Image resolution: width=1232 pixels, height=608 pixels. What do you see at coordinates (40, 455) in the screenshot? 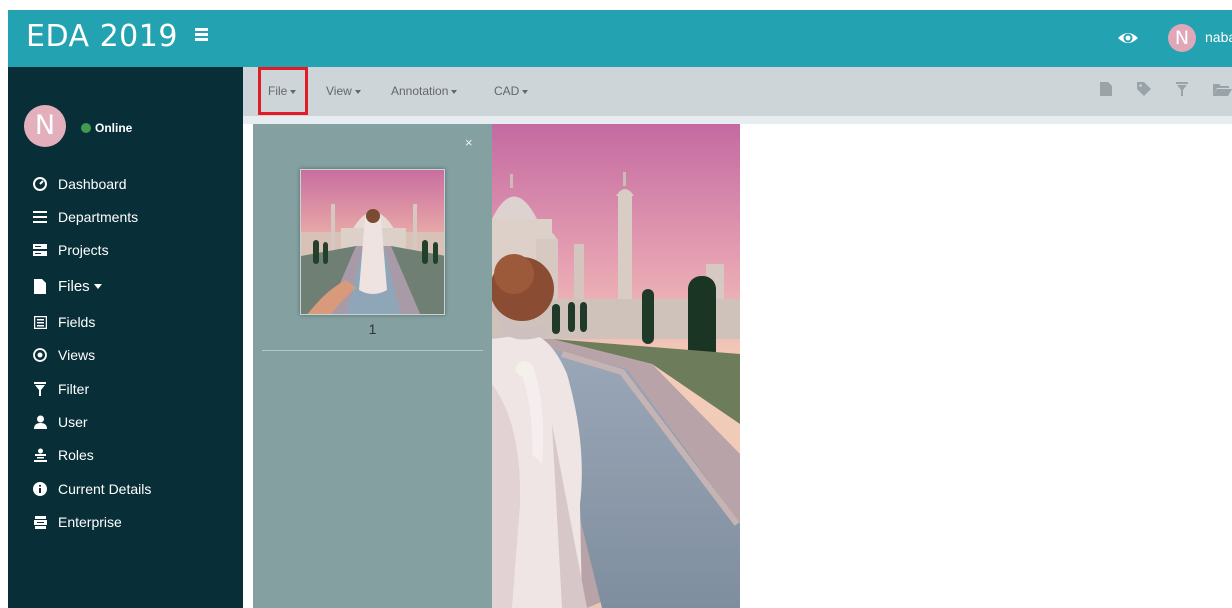
I see `roles-icon` at bounding box center [40, 455].